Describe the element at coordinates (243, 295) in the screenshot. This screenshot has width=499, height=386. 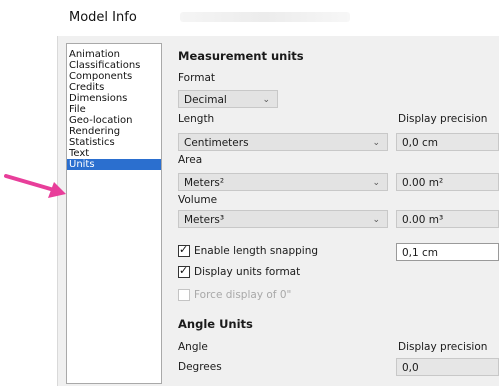
I see `force-zero-label: Force display of 0"` at that location.